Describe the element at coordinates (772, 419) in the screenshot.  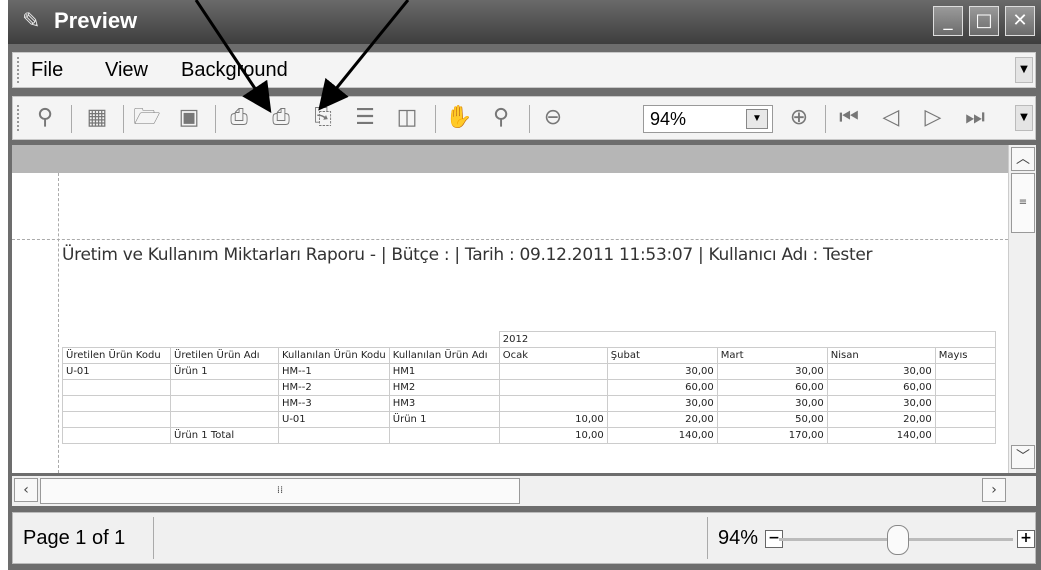
I see `cell: 50,00` at that location.